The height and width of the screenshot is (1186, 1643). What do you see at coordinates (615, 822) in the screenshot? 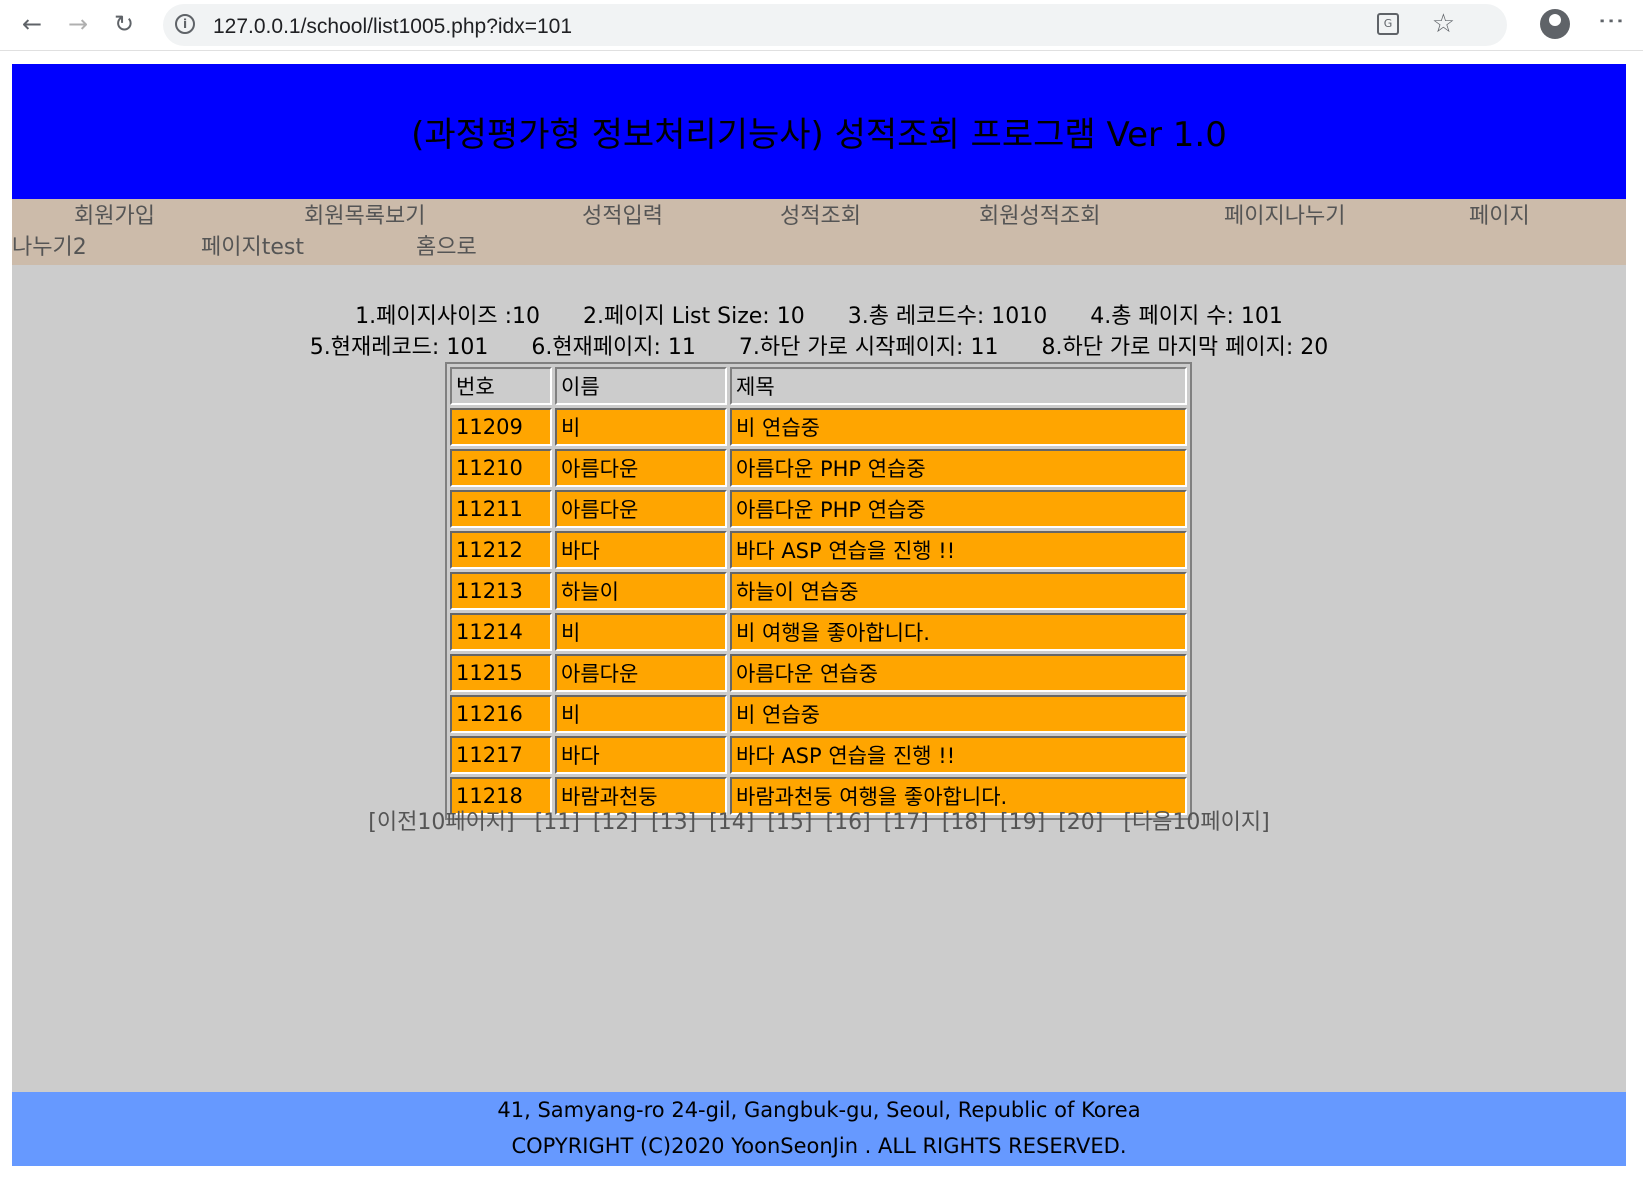
I see `pager-page-link: [12]` at bounding box center [615, 822].